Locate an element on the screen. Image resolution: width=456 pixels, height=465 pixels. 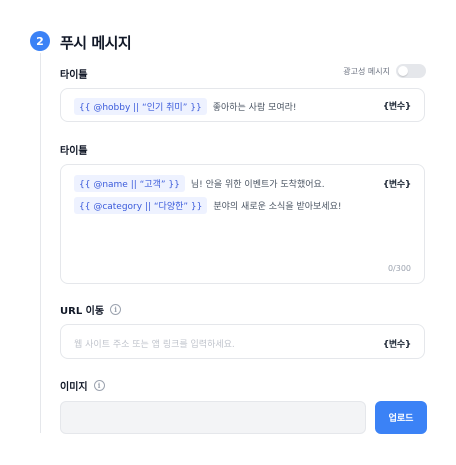
url-label-text: URL 이동 is located at coordinates (82, 311).